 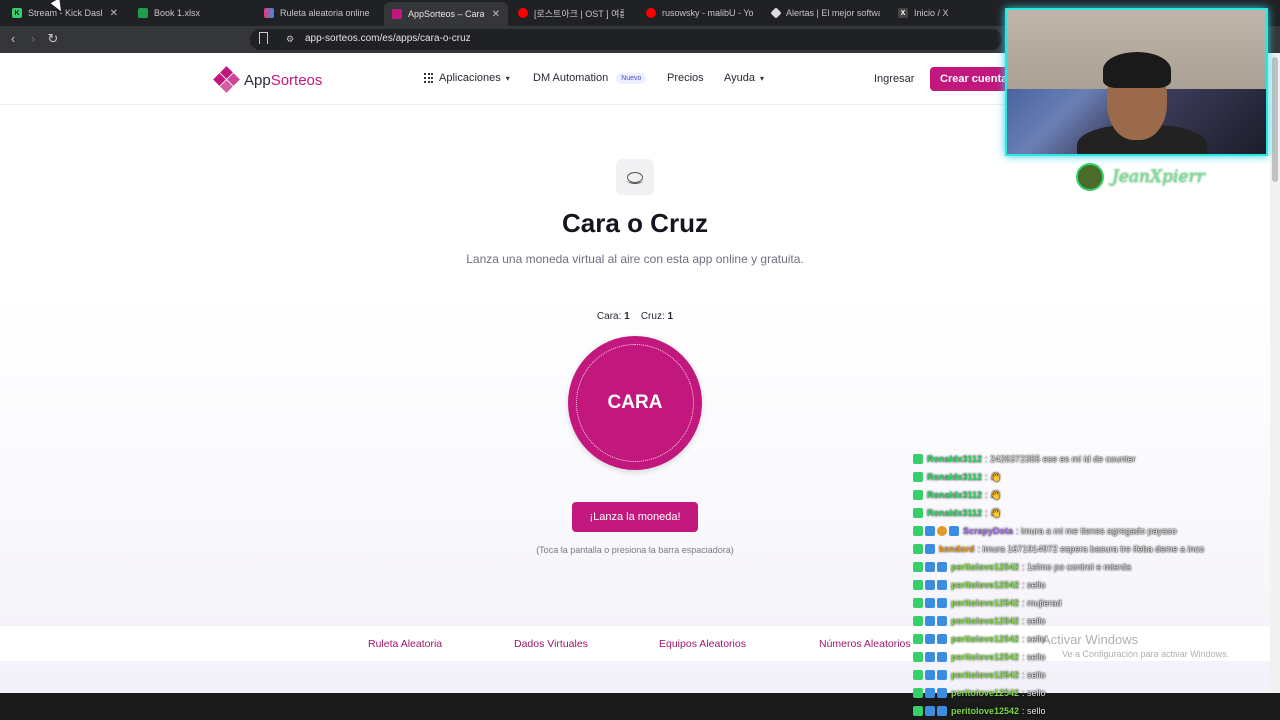 I want to click on nav-ayuda-label: Ayuda, so click(x=739, y=78).